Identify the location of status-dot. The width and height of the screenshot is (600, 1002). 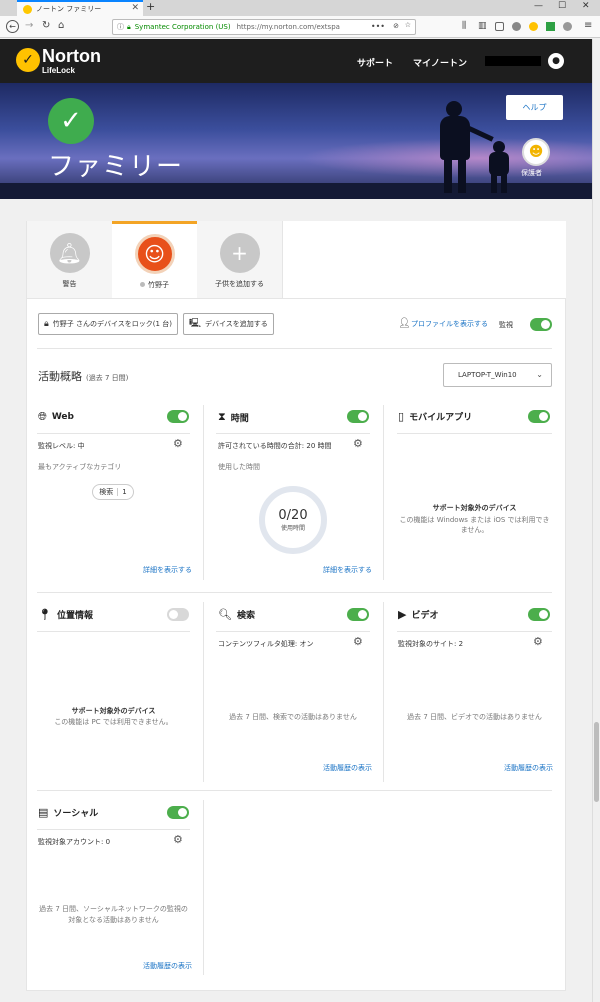
(142, 284).